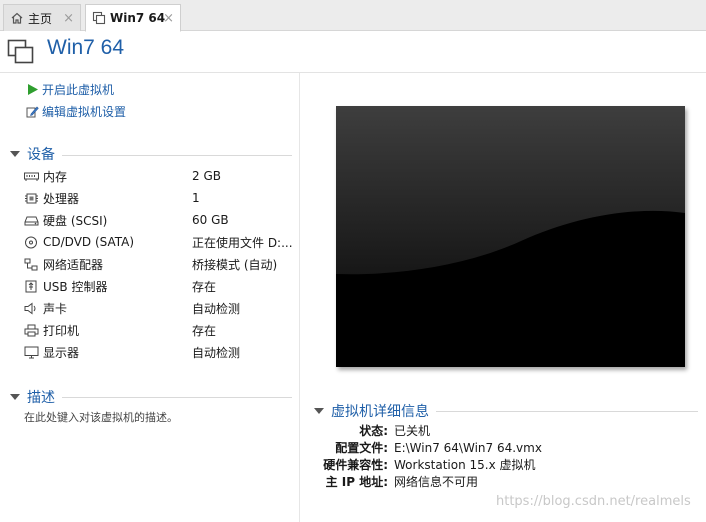  Describe the element at coordinates (31, 242) in the screenshot. I see `cd-dvd-icon` at that location.